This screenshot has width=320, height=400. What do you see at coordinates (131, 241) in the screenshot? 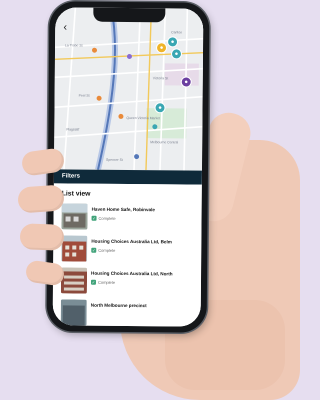
I see `list-item-title: Housing Choices Australia Ltd, Belm` at bounding box center [131, 241].